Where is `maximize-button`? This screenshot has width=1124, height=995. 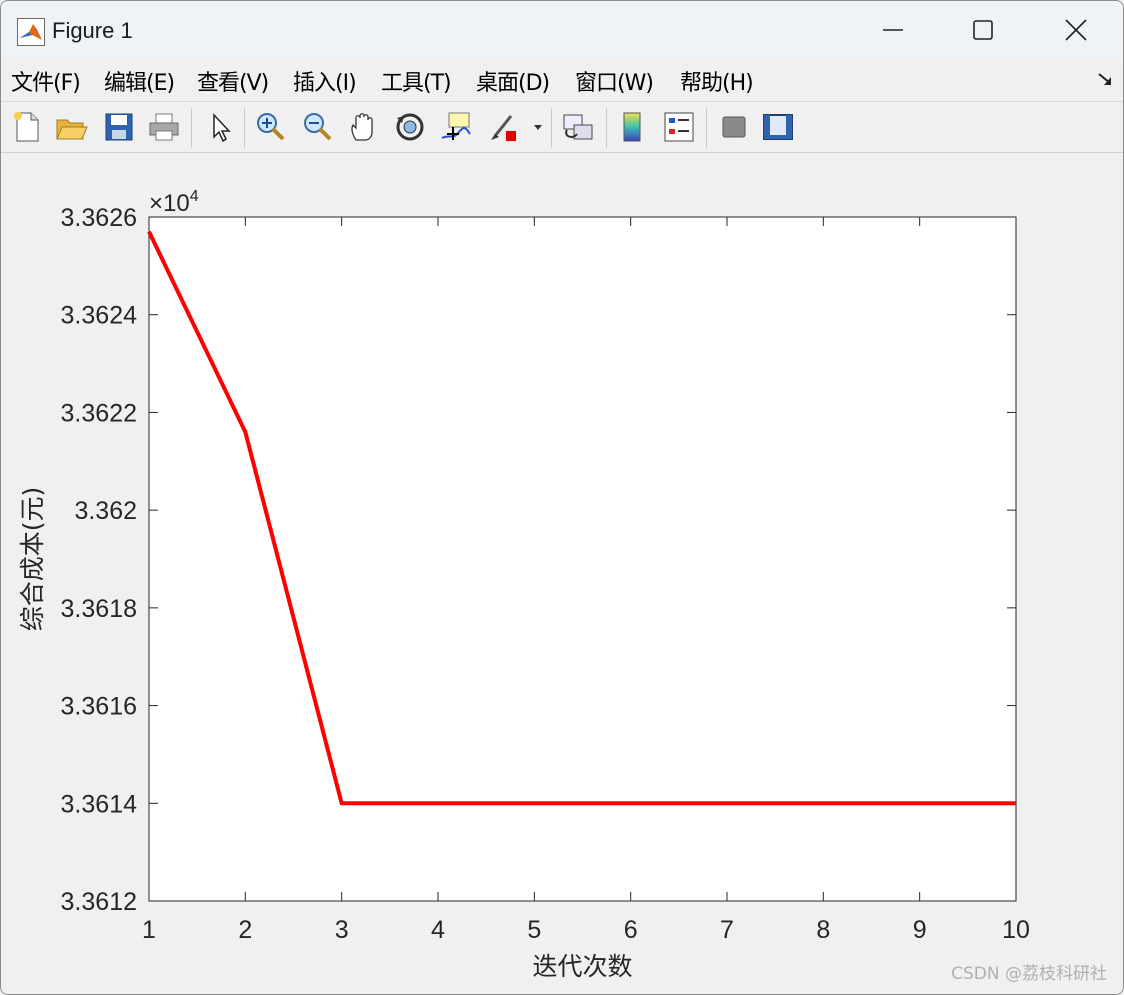 maximize-button is located at coordinates (983, 30).